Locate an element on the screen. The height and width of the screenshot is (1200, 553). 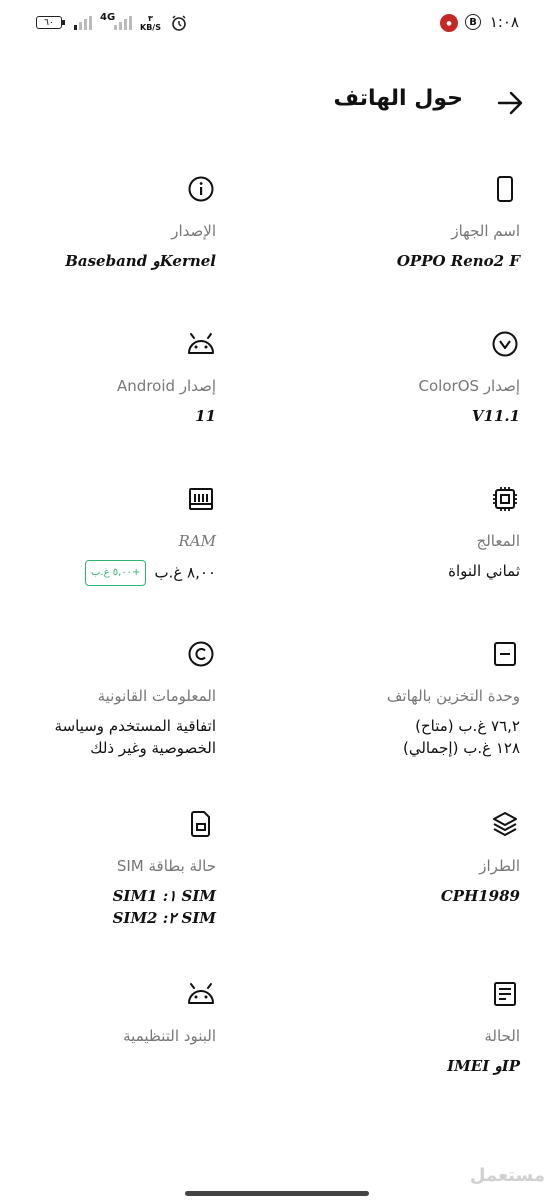
arrow-back-icon is located at coordinates (510, 103).